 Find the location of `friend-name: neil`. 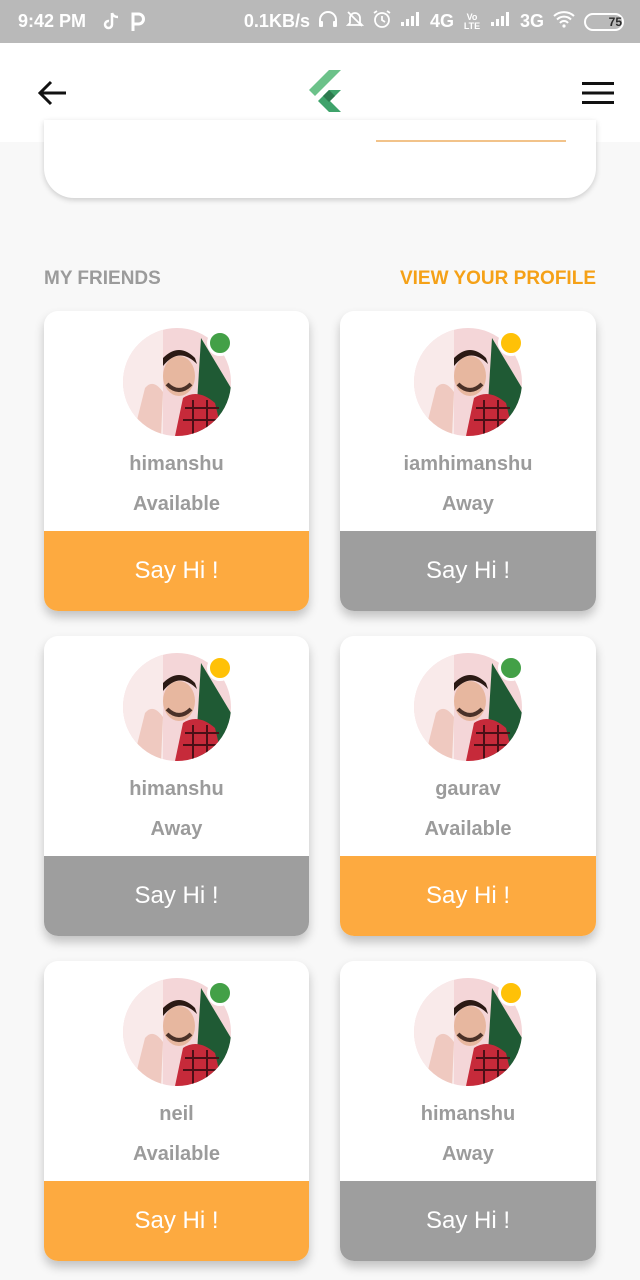

friend-name: neil is located at coordinates (176, 1114).